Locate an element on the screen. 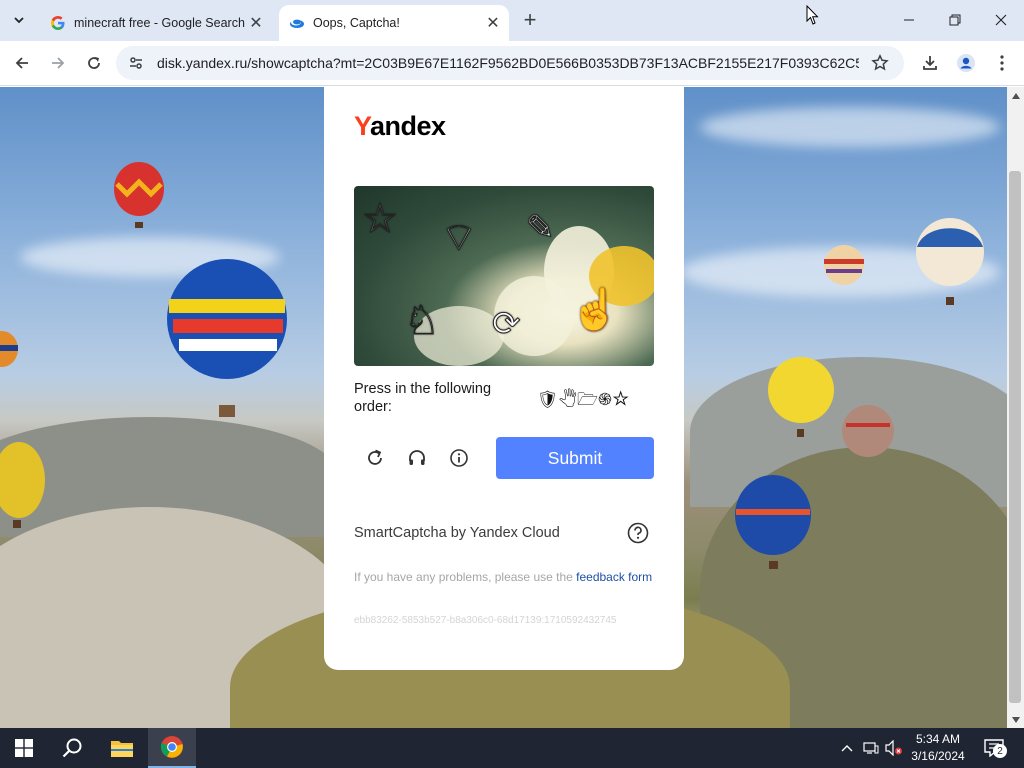 The width and height of the screenshot is (1024, 768). windows-taskbar: 5:34 AM 3/16/2024 is located at coordinates (512, 748).